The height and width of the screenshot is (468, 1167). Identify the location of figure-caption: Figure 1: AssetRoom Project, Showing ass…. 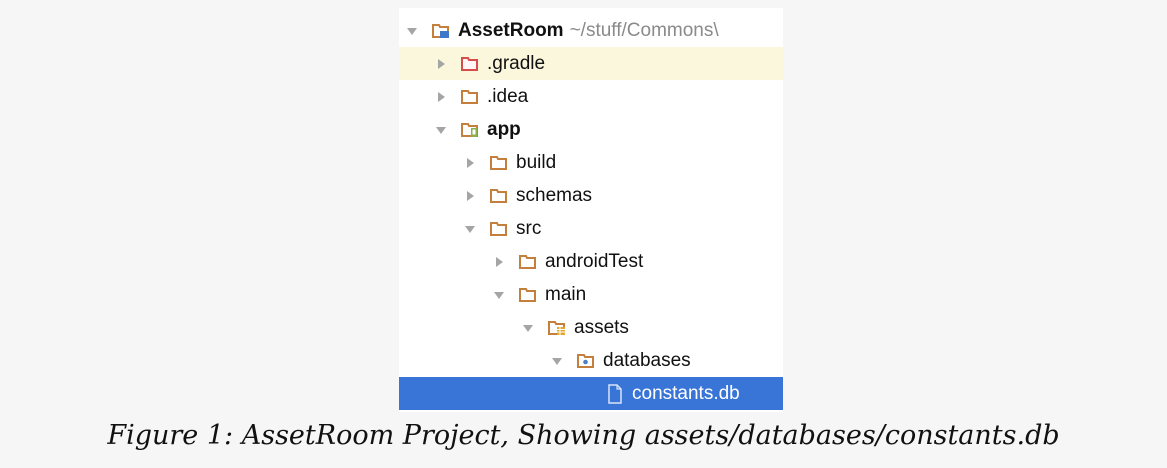
(583, 435).